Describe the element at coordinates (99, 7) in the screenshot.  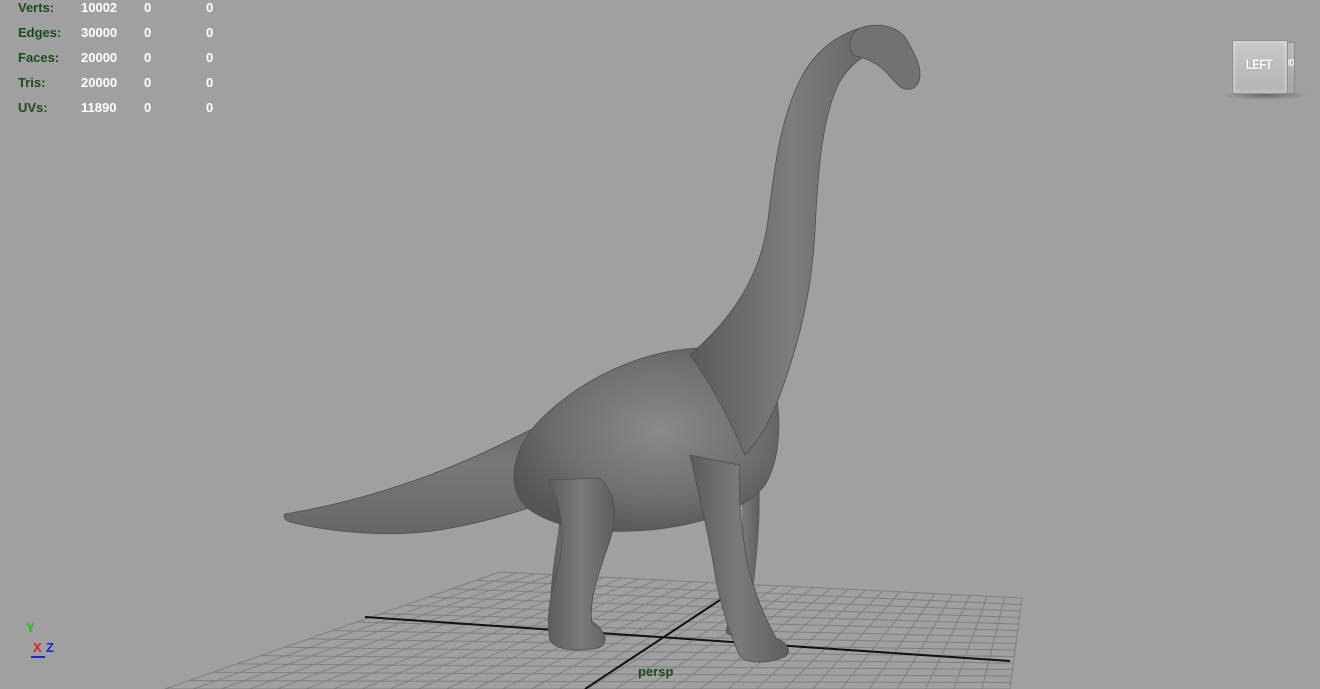
I see `hud-value-scene: 10002` at that location.